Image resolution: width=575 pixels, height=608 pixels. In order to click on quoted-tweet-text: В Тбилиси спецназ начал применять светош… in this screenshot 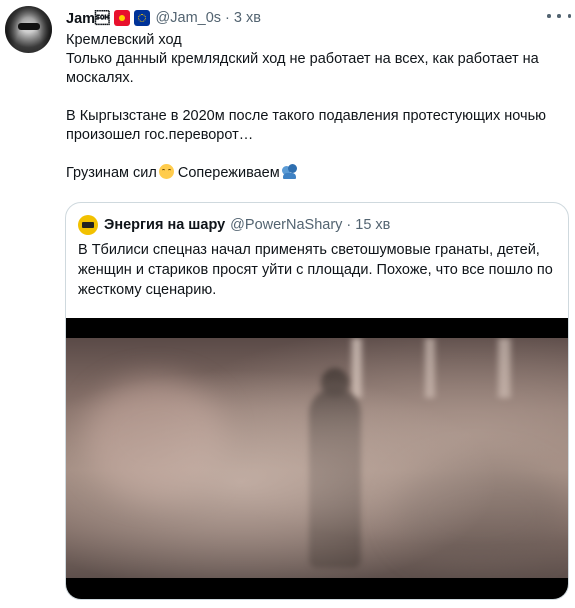, I will do `click(315, 270)`.